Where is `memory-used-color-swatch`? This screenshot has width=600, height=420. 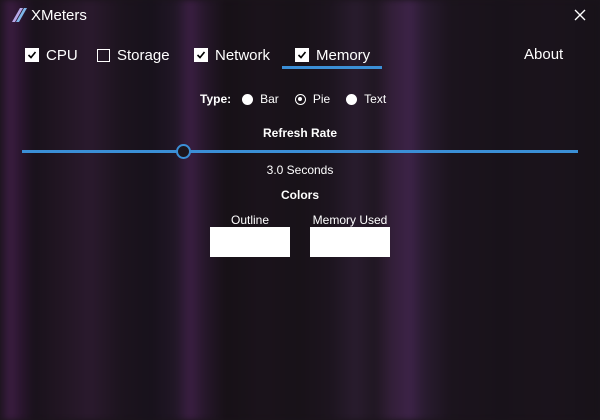
memory-used-color-swatch is located at coordinates (350, 242).